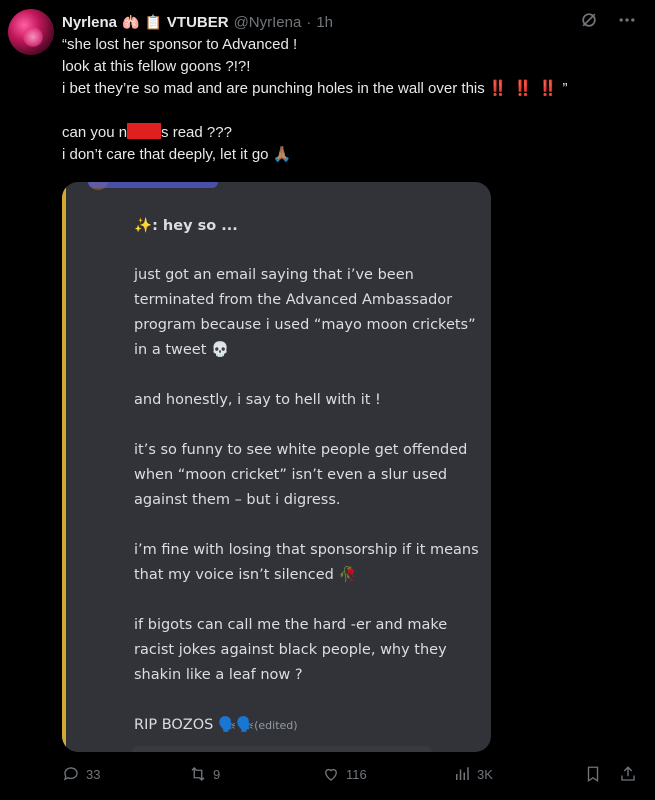  I want to click on reply-count: 33, so click(93, 774).